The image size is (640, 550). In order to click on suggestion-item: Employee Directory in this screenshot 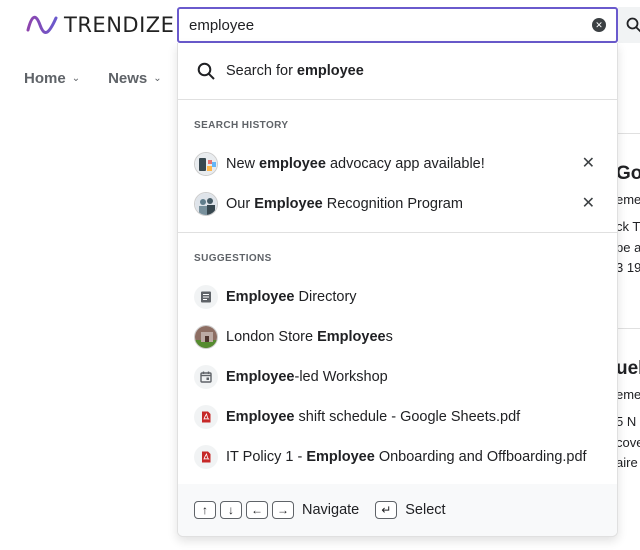, I will do `click(397, 297)`.